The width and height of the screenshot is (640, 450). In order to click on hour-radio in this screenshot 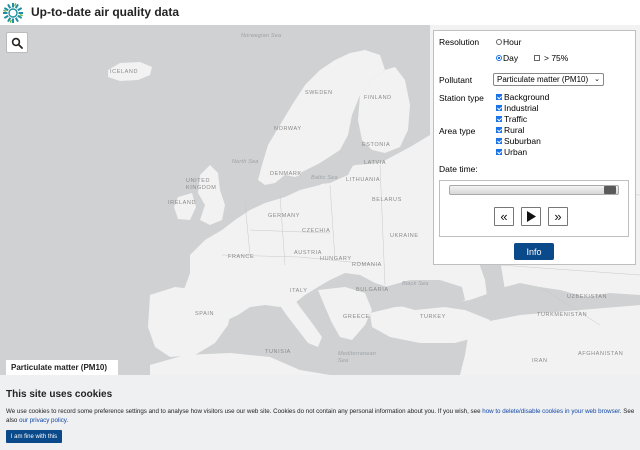, I will do `click(499, 42)`.